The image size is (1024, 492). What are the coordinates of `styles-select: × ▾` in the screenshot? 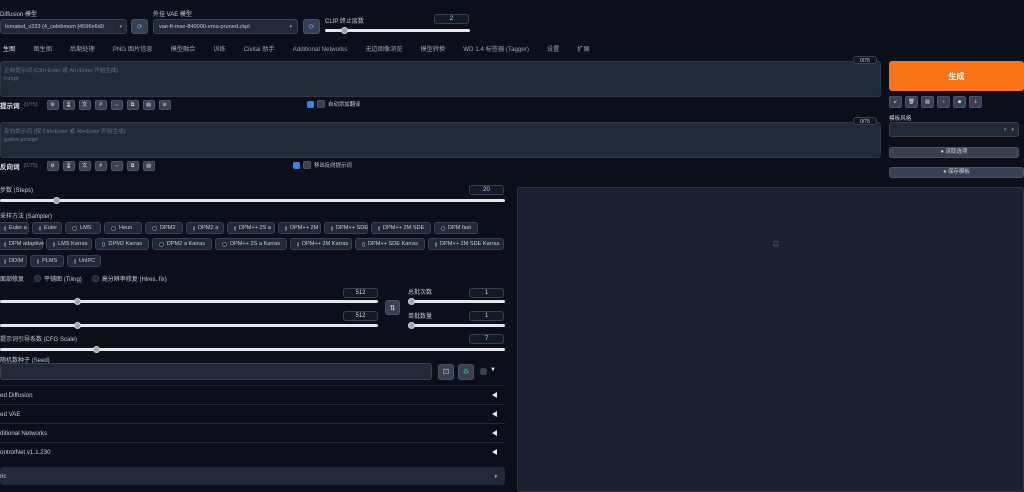 It's located at (954, 129).